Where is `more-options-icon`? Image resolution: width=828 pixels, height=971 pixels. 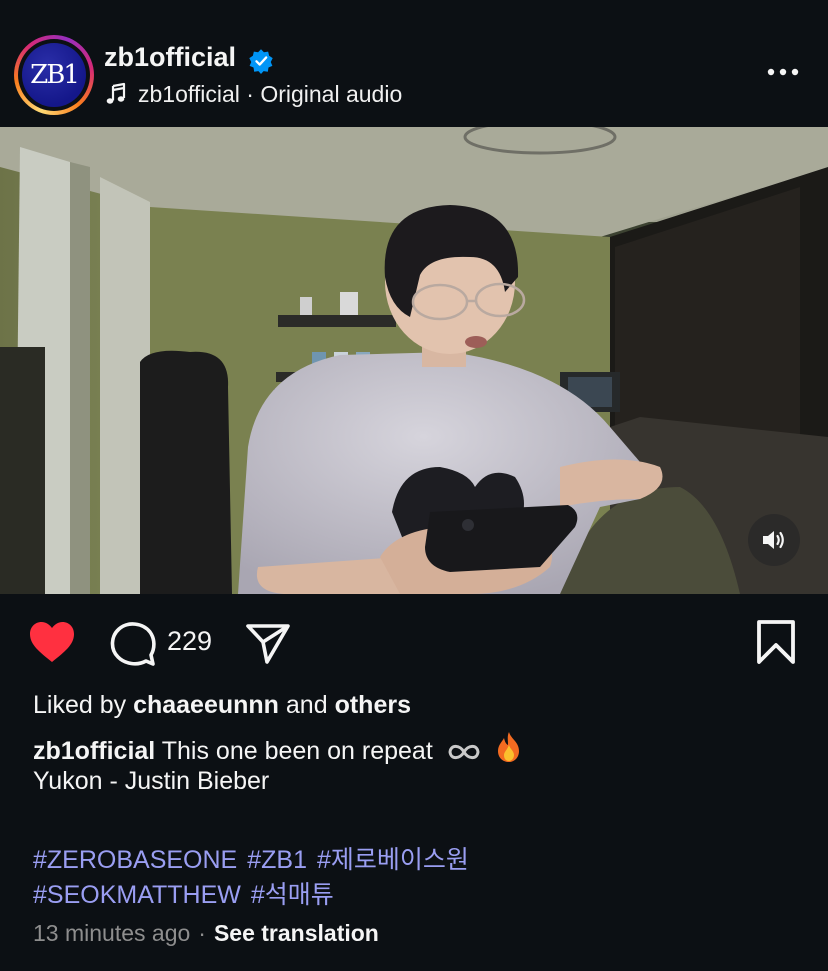
more-options-icon is located at coordinates (783, 72).